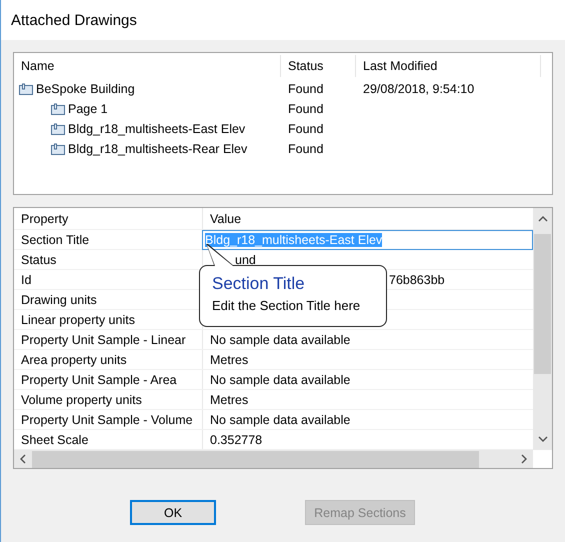  Describe the element at coordinates (542, 329) in the screenshot. I see `vertical-scrollbar` at that location.